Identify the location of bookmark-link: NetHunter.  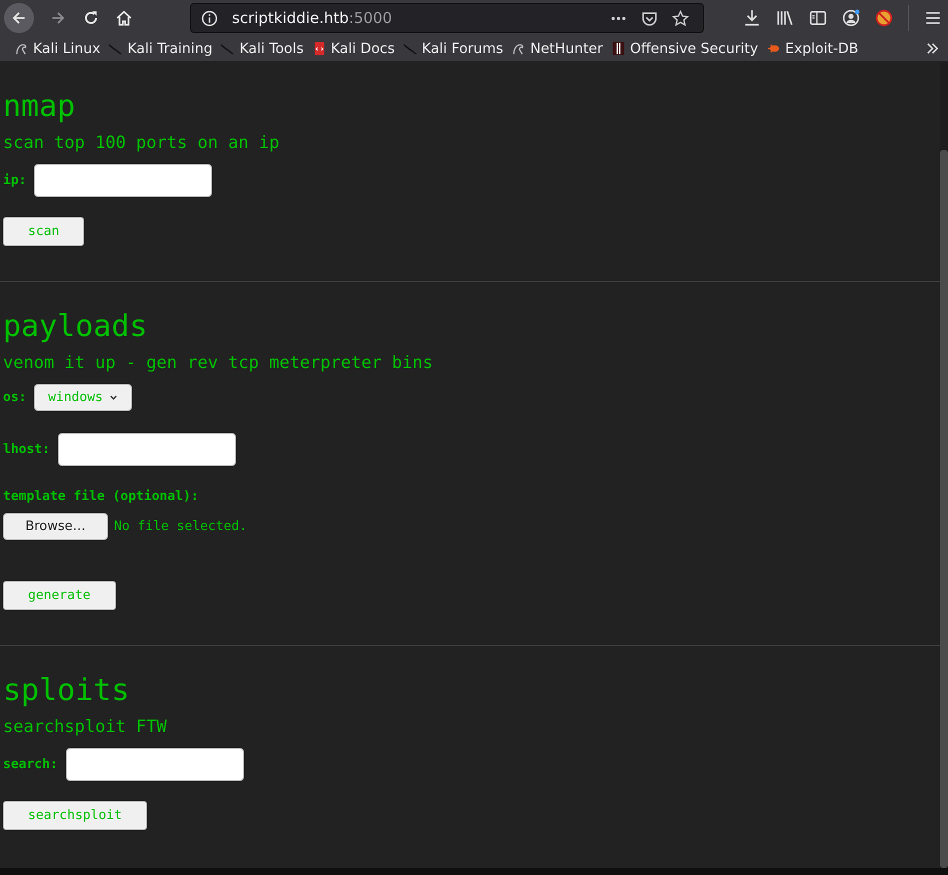
(557, 48).